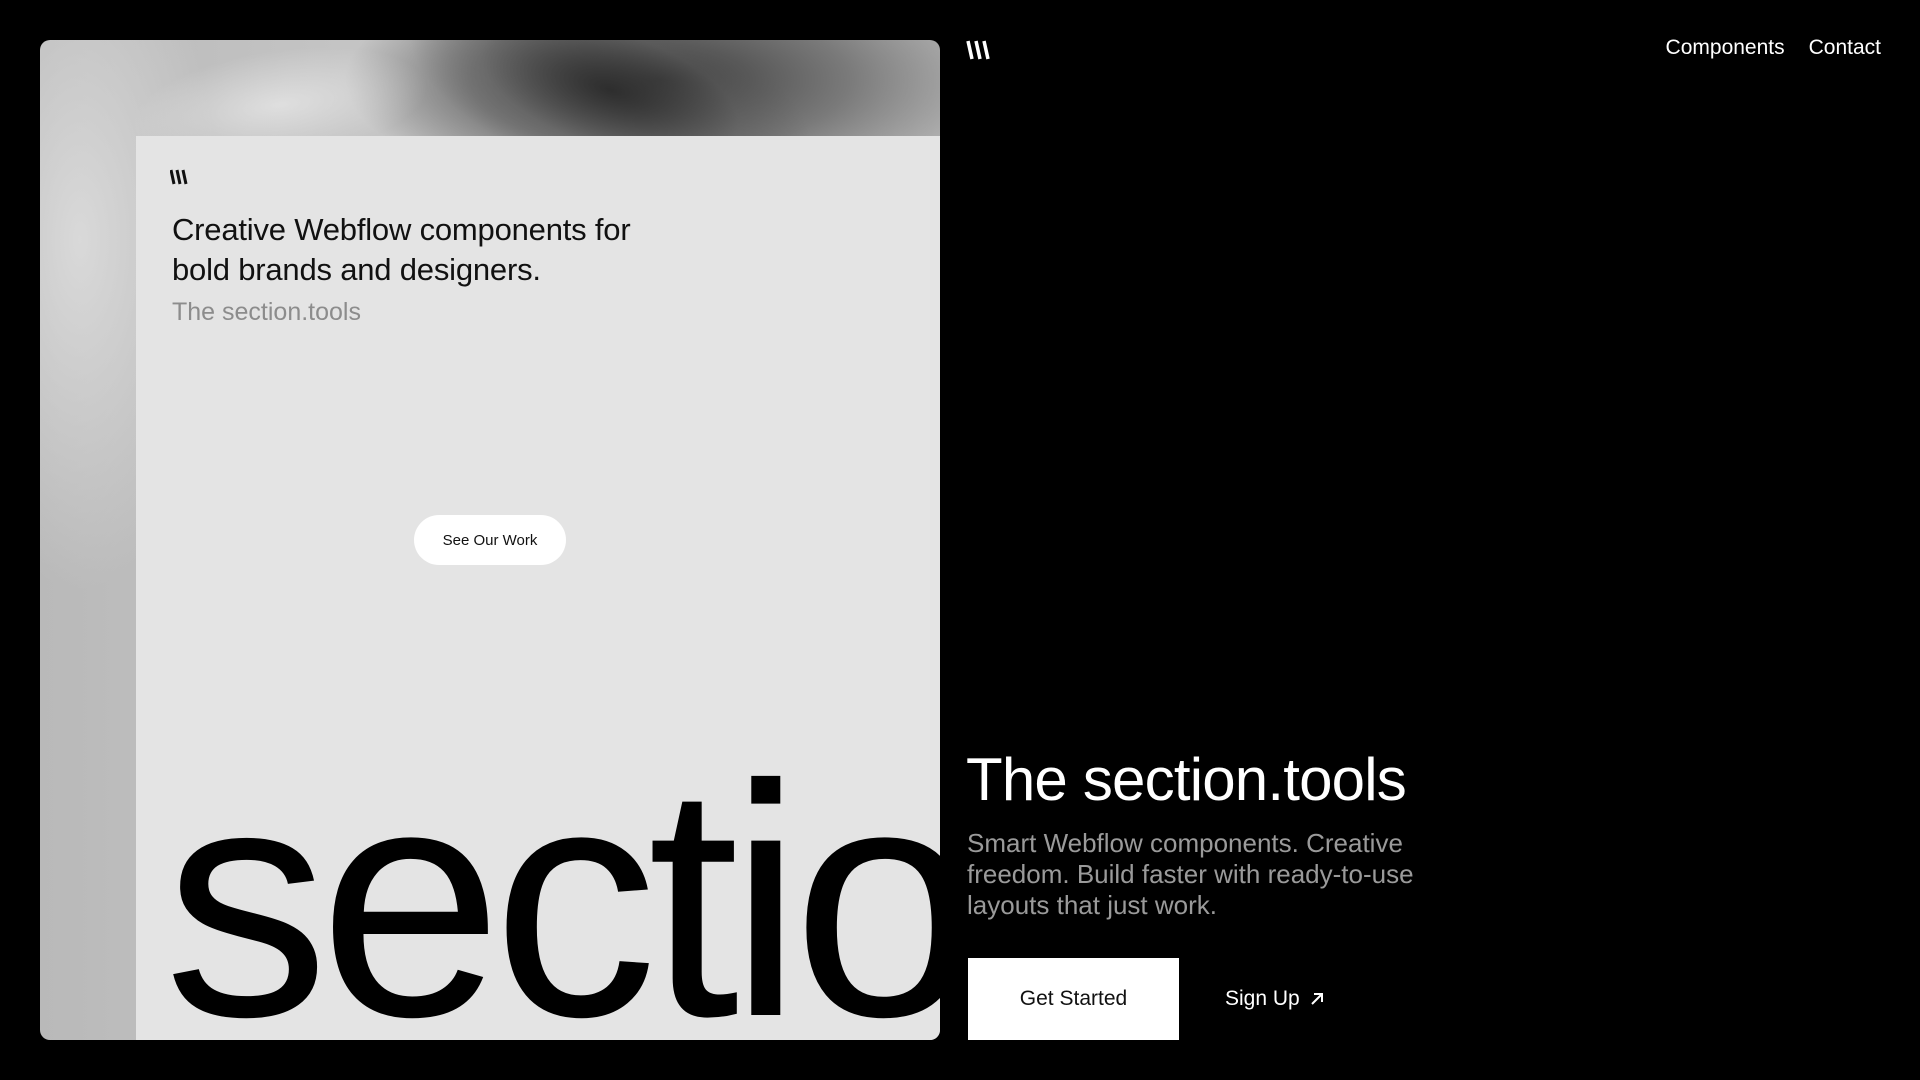 The image size is (1920, 1080). What do you see at coordinates (266, 312) in the screenshot?
I see `preview-subtitle: The section.tools` at bounding box center [266, 312].